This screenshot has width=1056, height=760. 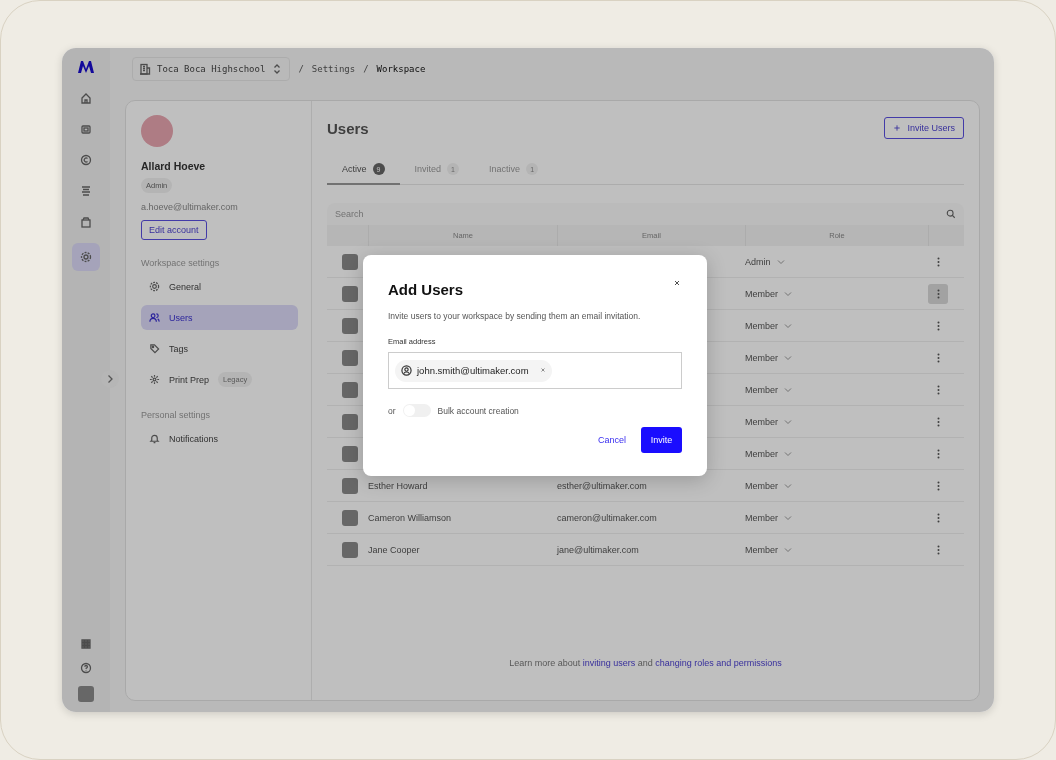 I want to click on settings-nav-item: General, so click(x=219, y=286).